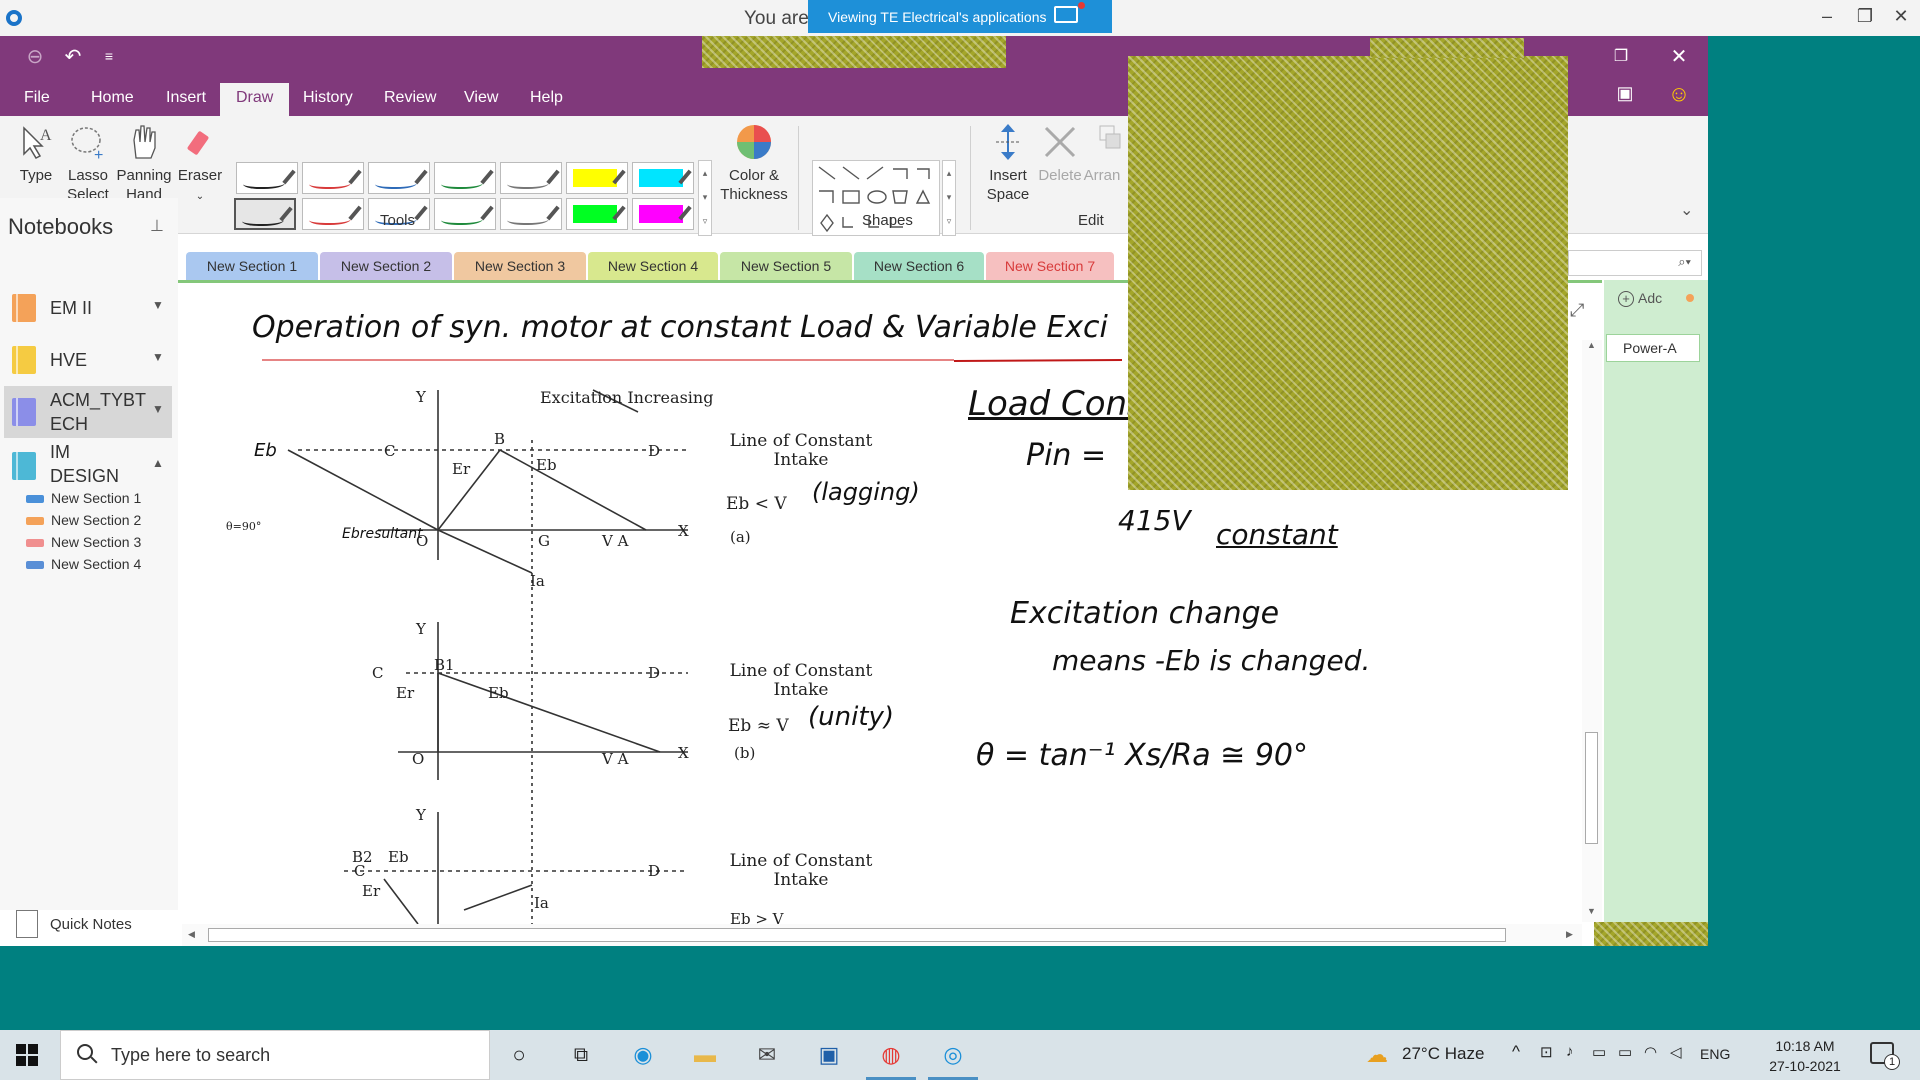 The image size is (1920, 1080). I want to click on mail-icon: ✉, so click(767, 1055).